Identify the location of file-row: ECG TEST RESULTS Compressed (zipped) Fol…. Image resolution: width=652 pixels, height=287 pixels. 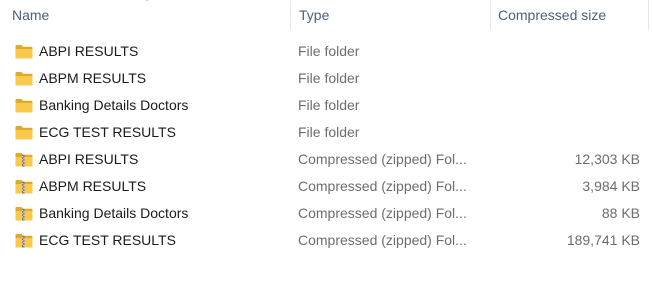
(326, 240).